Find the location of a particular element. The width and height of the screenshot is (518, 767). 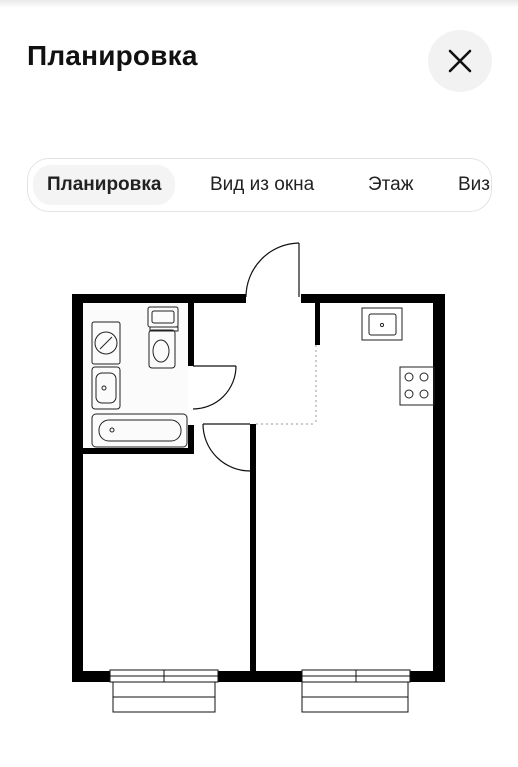

bedroom-door is located at coordinates (226, 447).